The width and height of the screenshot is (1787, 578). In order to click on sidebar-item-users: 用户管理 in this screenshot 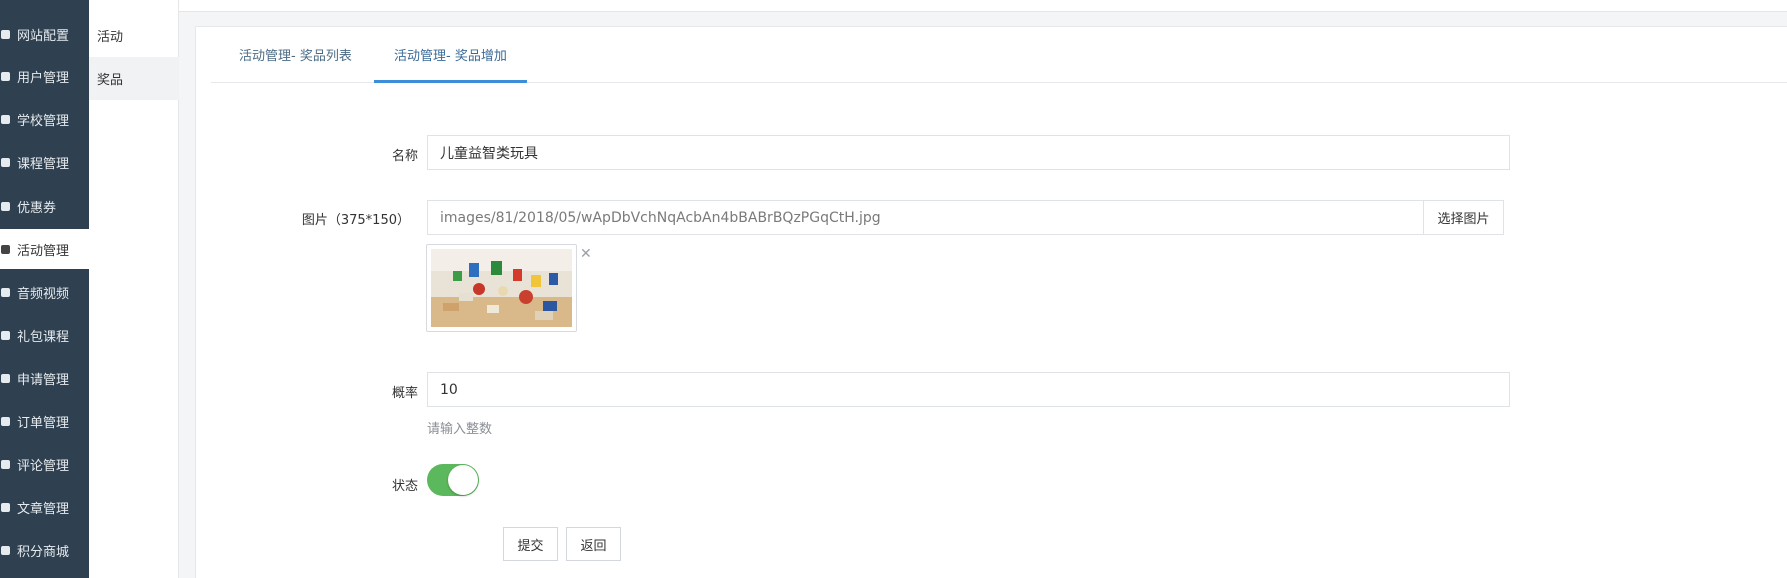, I will do `click(44, 76)`.